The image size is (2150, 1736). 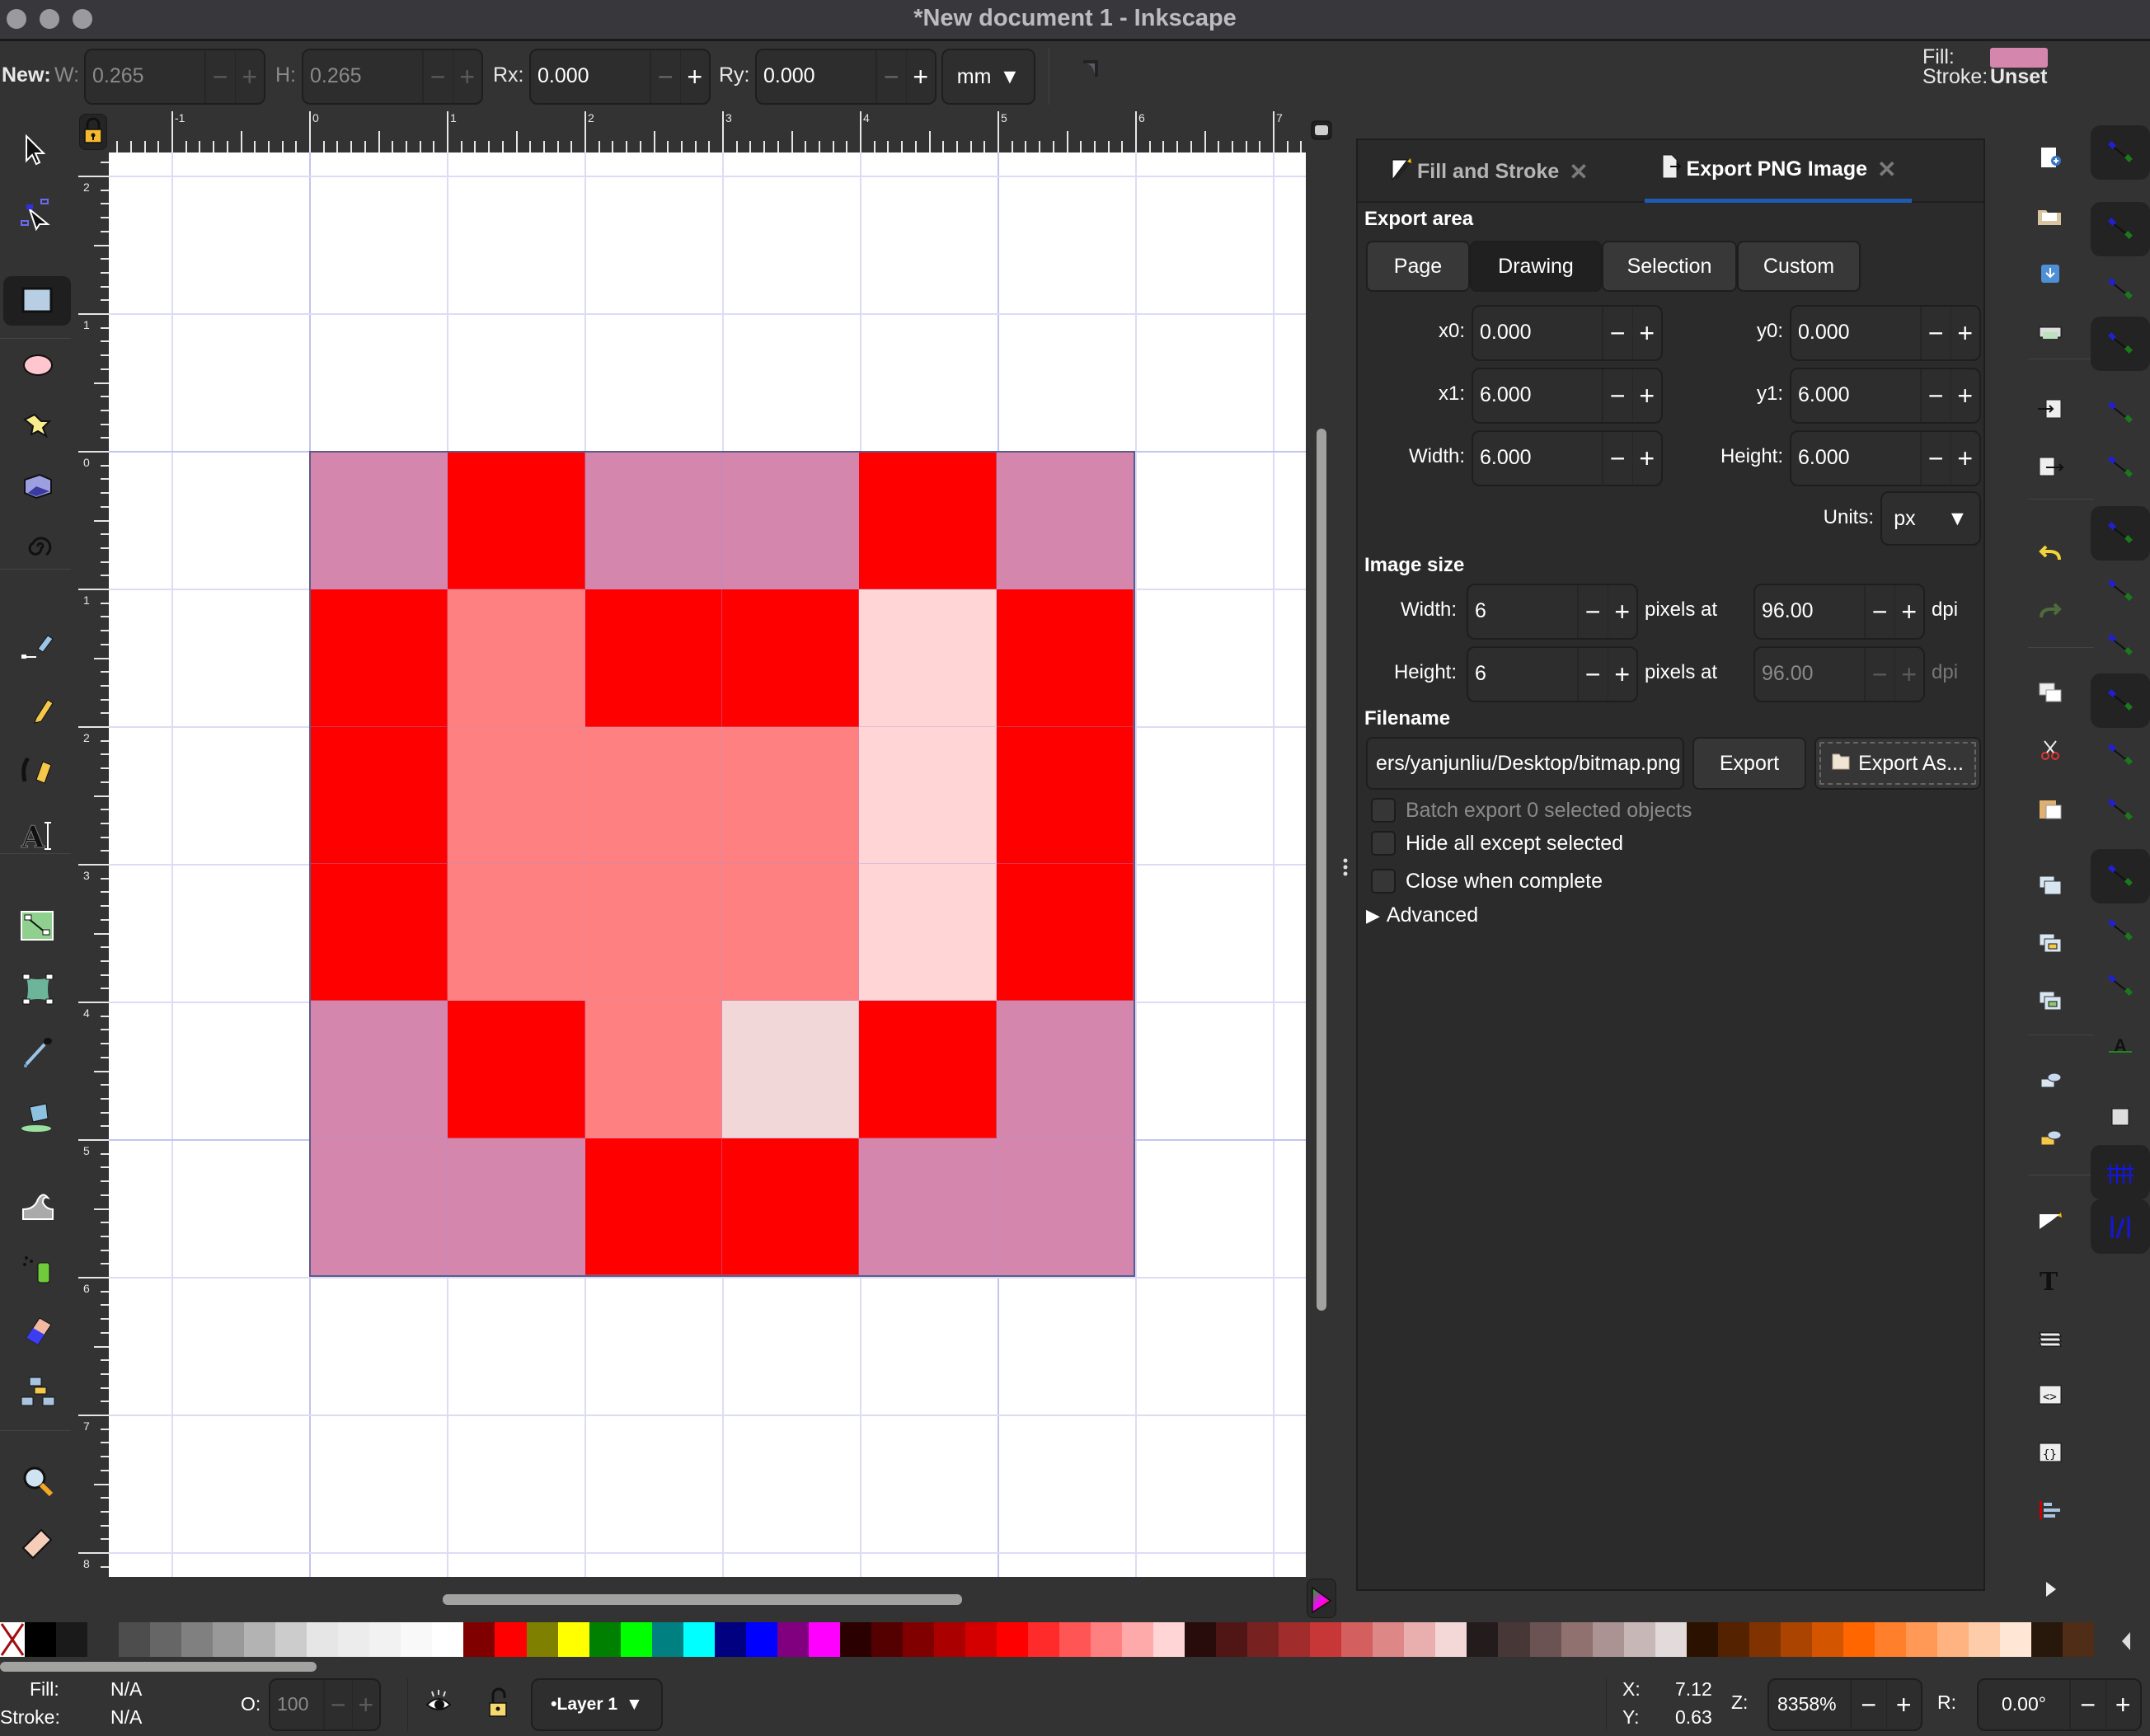 What do you see at coordinates (2125, 1641) in the screenshot?
I see `palette-menu-icon` at bounding box center [2125, 1641].